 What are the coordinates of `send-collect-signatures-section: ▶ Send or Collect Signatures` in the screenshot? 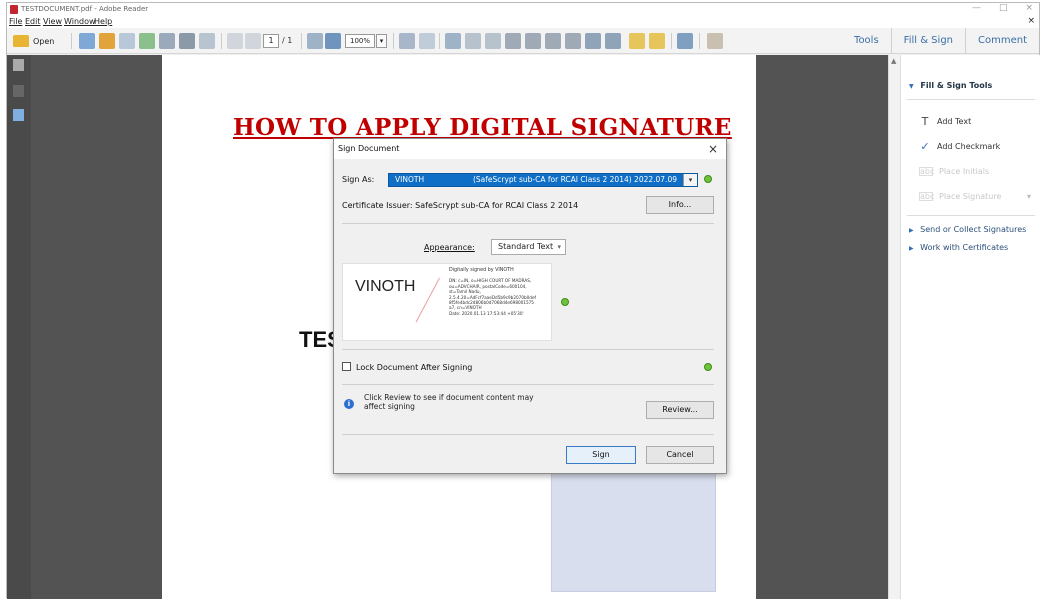 It's located at (967, 229).